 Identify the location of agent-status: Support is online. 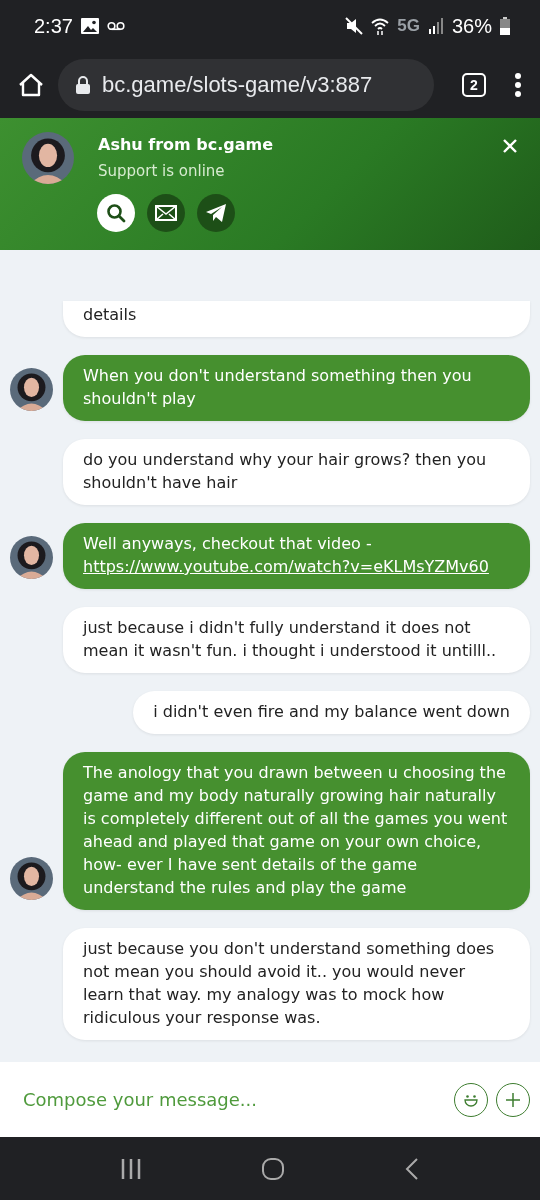
(162, 171).